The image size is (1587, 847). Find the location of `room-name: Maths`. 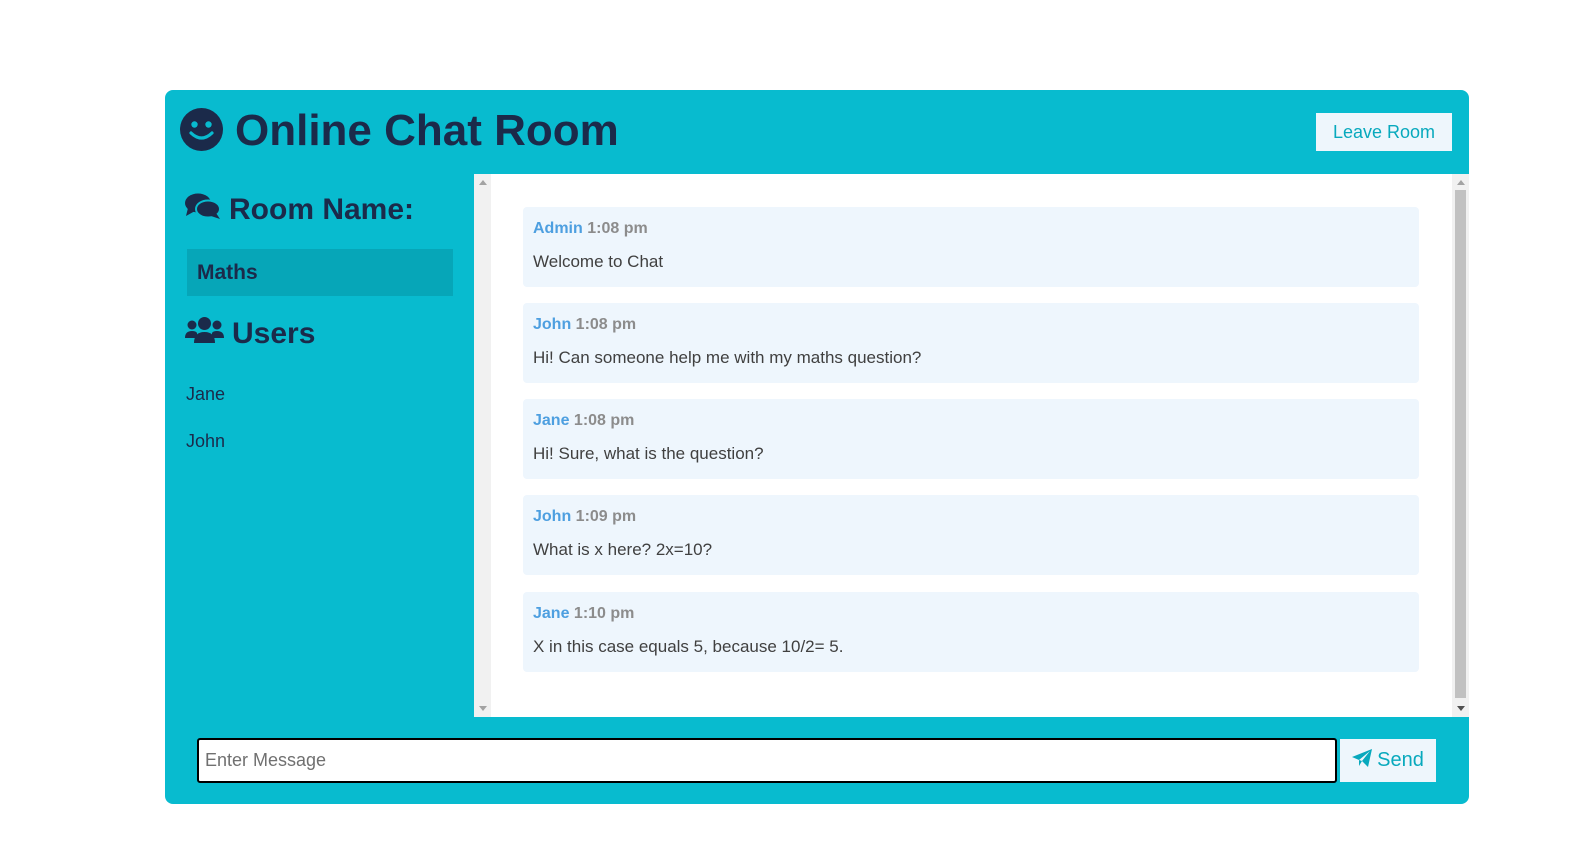

room-name: Maths is located at coordinates (320, 272).